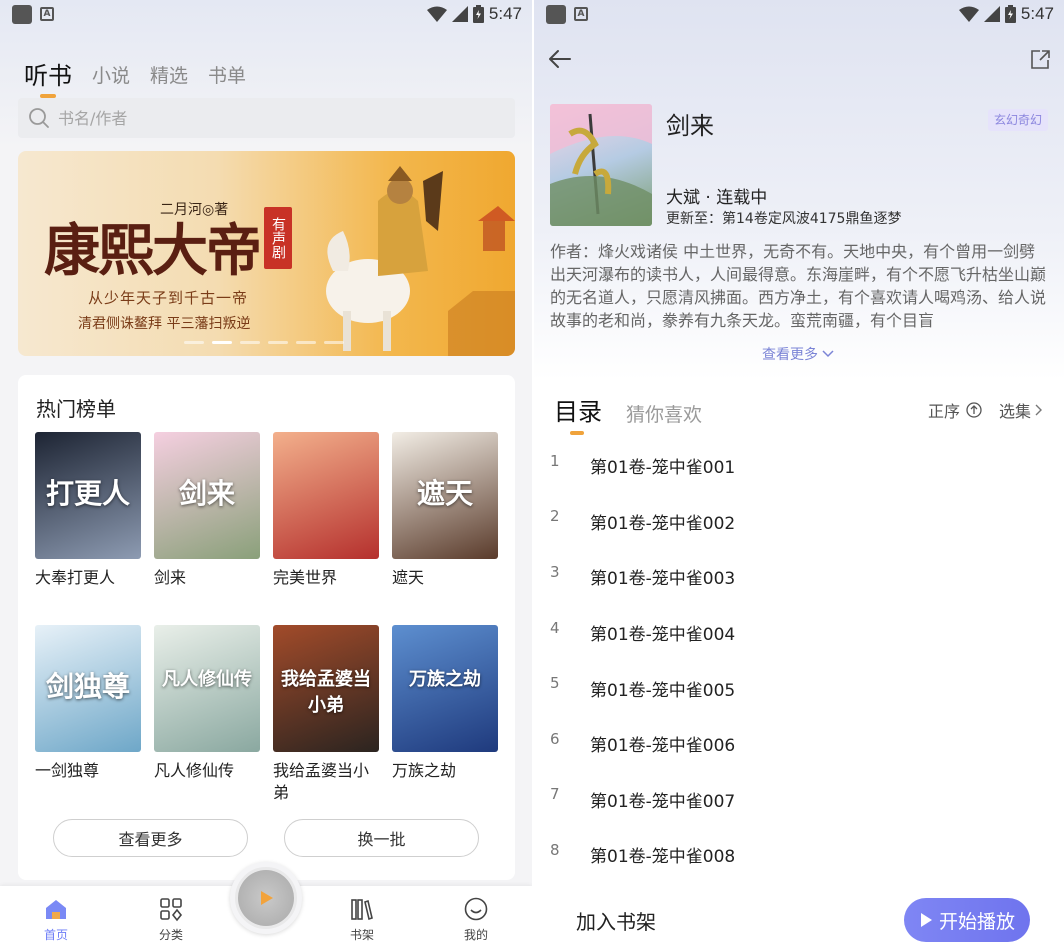  Describe the element at coordinates (578, 413) in the screenshot. I see `tab-contents: 目录` at that location.